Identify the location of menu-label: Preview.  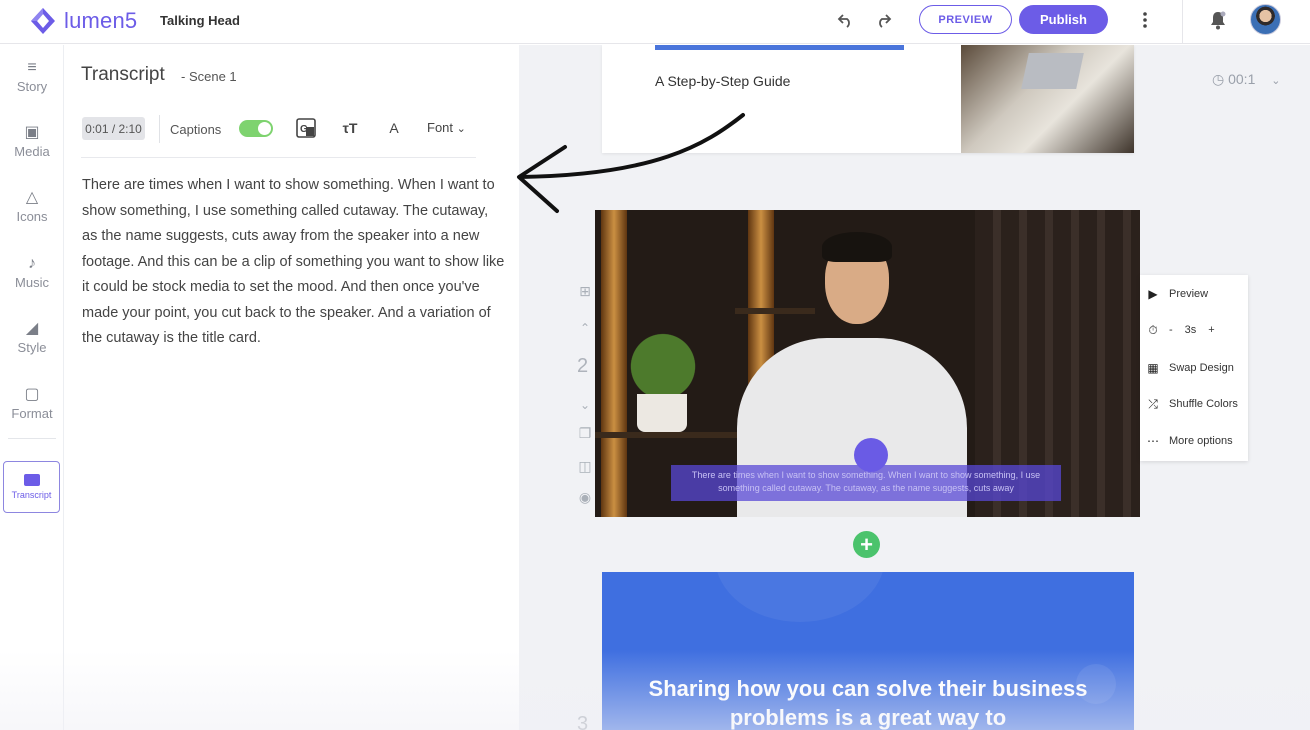
(1189, 294).